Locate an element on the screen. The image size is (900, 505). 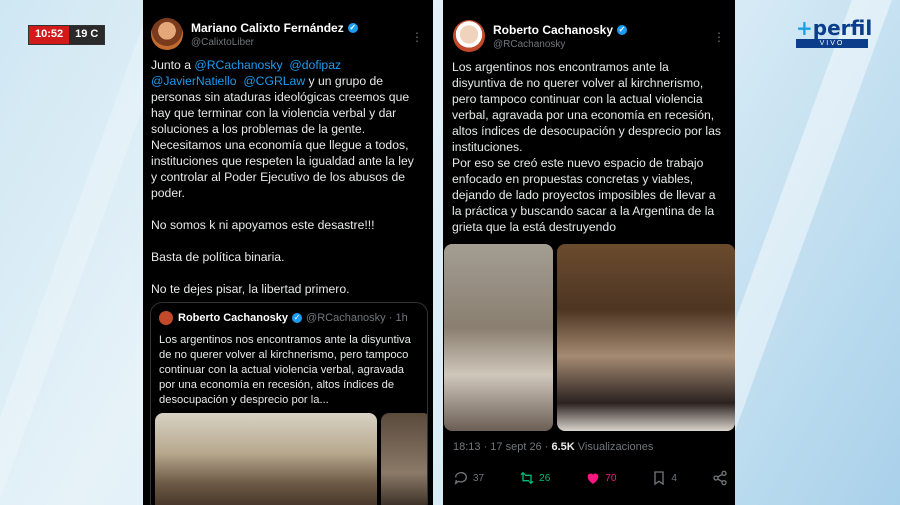
share-button is located at coordinates (720, 478).